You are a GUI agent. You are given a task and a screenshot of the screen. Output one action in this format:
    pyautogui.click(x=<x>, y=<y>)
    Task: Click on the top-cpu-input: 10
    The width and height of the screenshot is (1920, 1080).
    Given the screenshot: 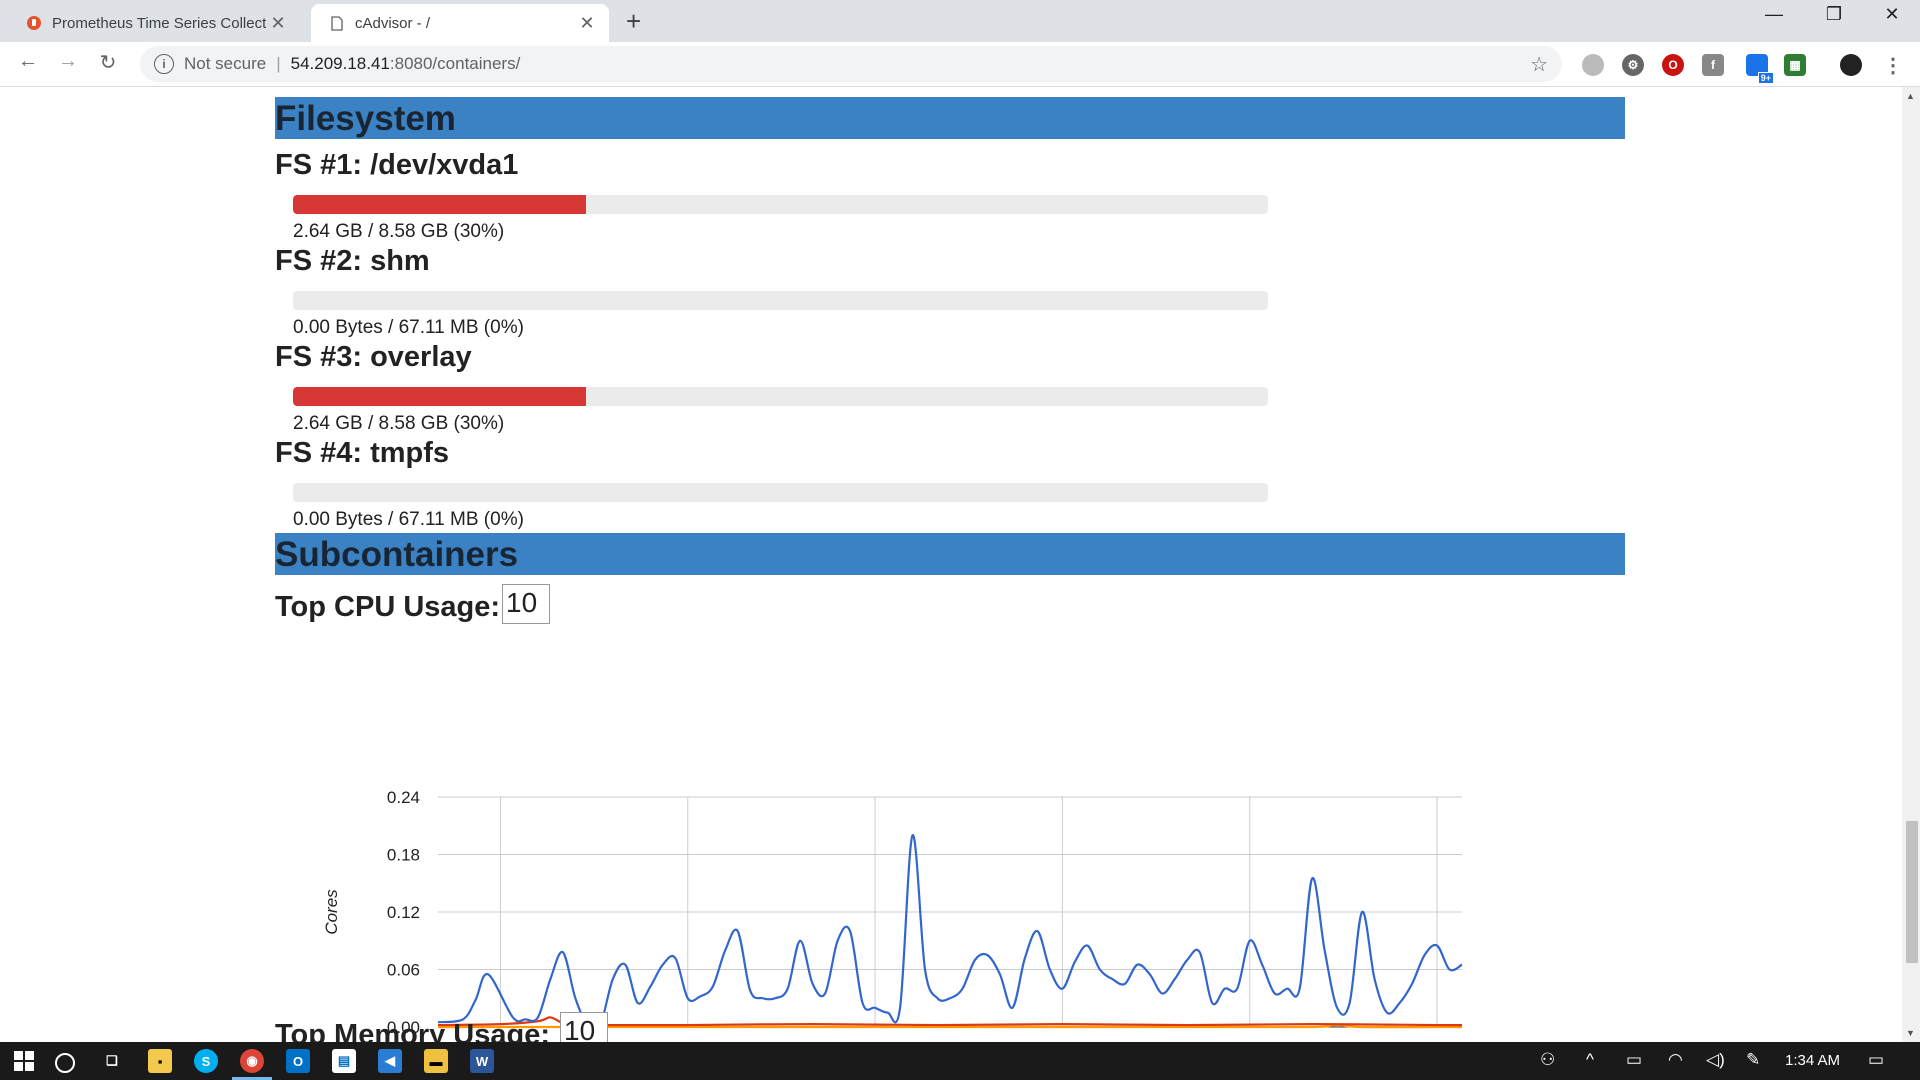 What is the action you would take?
    pyautogui.click(x=526, y=604)
    